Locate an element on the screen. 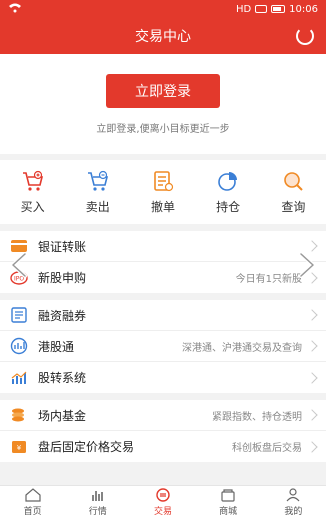 The height and width of the screenshot is (519, 326). quick-actions: 买入 卖出 撤单 持仓 查询 is located at coordinates (163, 192).